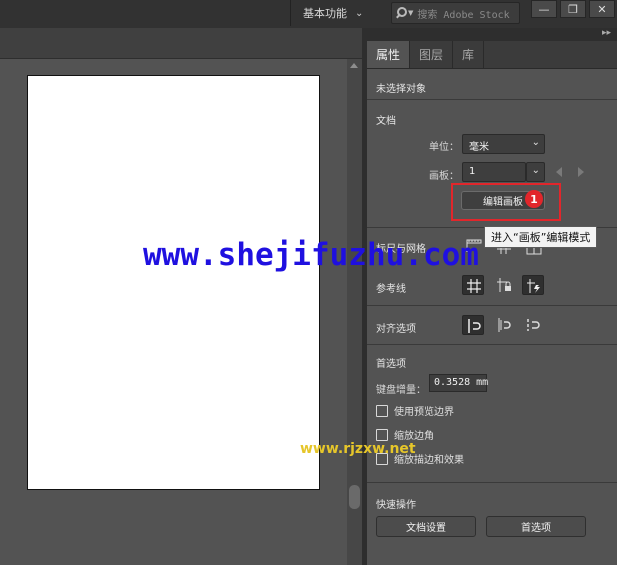 This screenshot has height=565, width=617. I want to click on scale-corners-checkbox: 缩放边角, so click(405, 434).